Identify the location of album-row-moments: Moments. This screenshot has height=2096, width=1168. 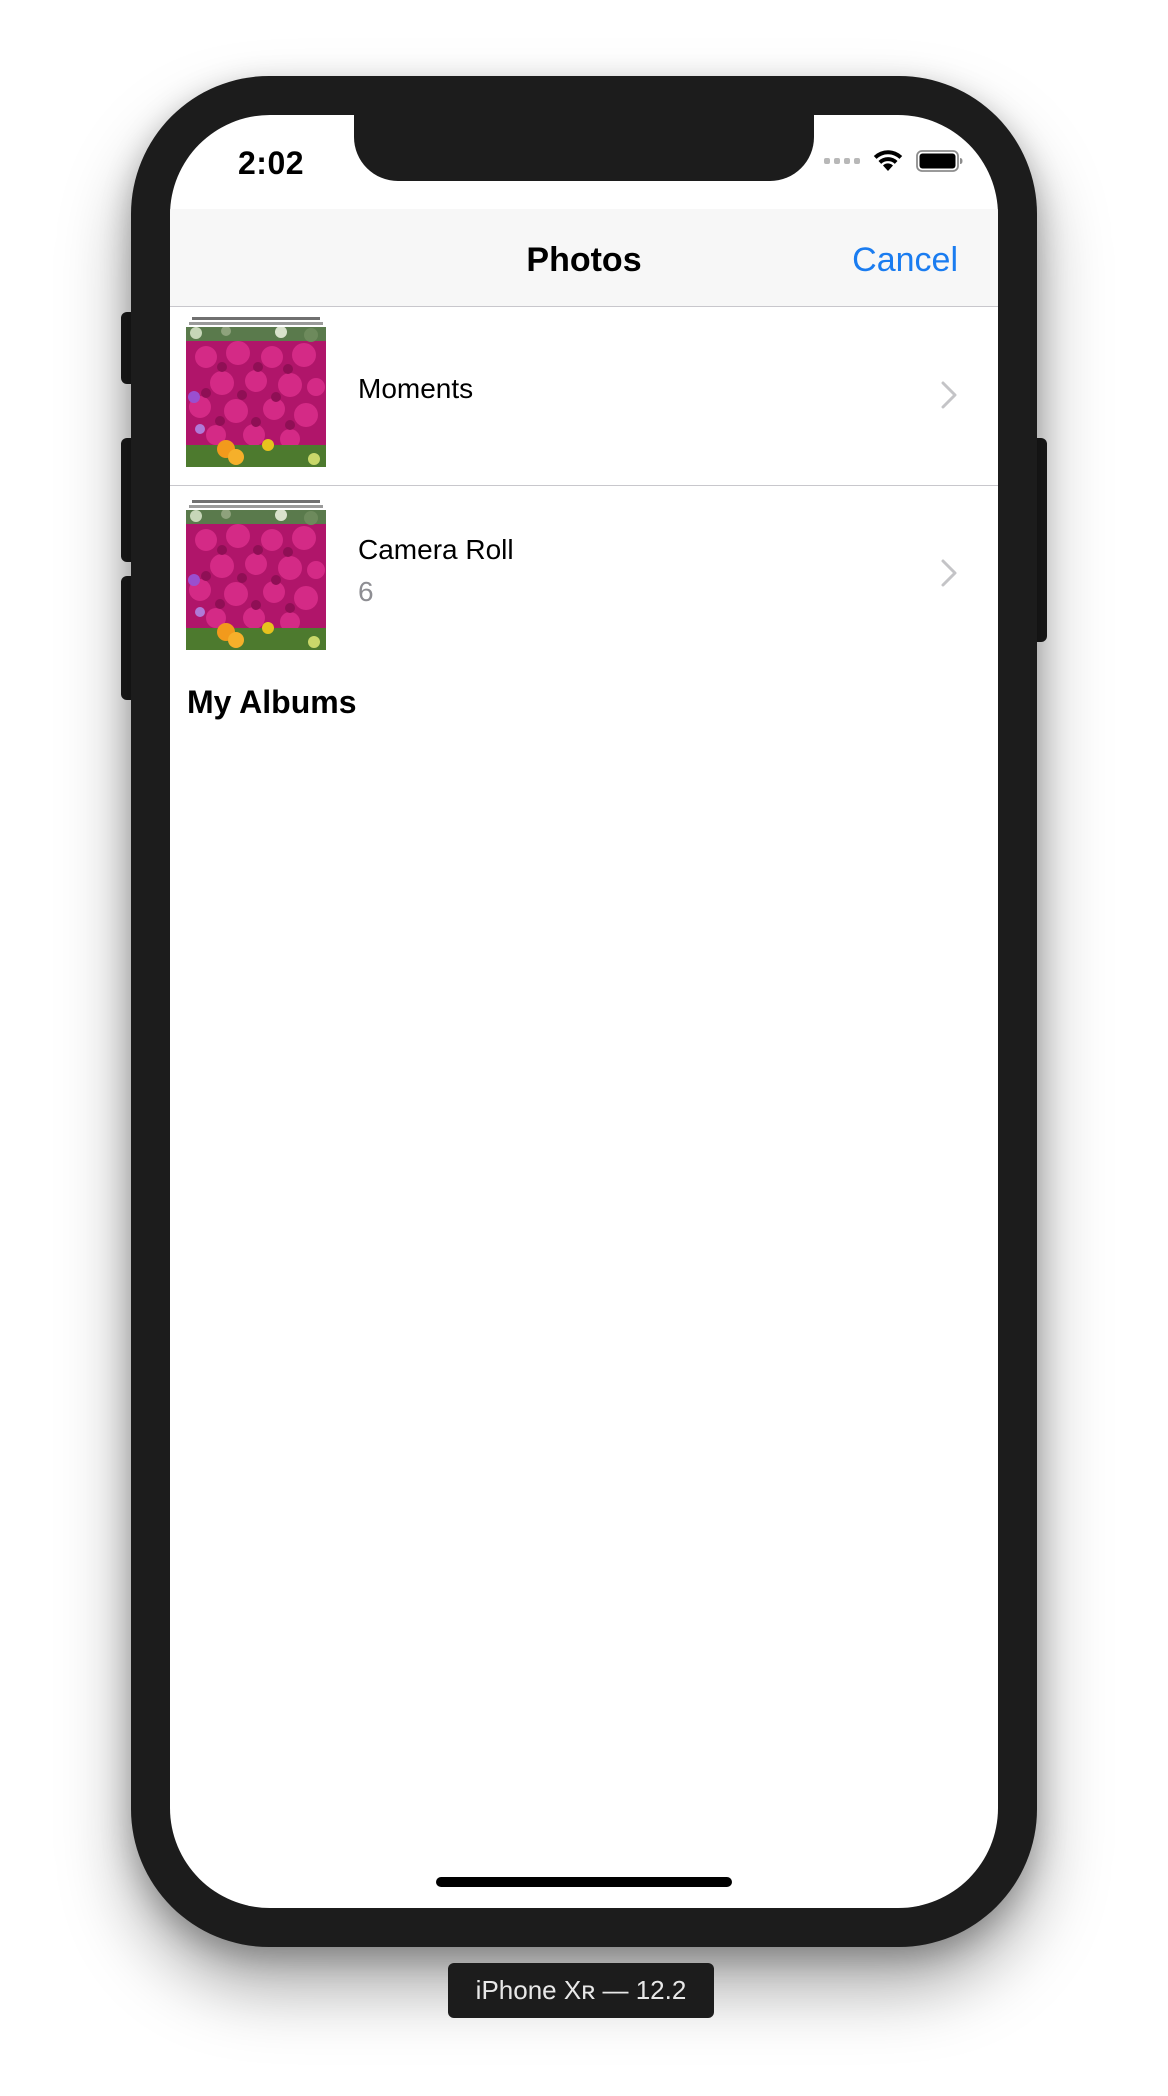
(584, 396).